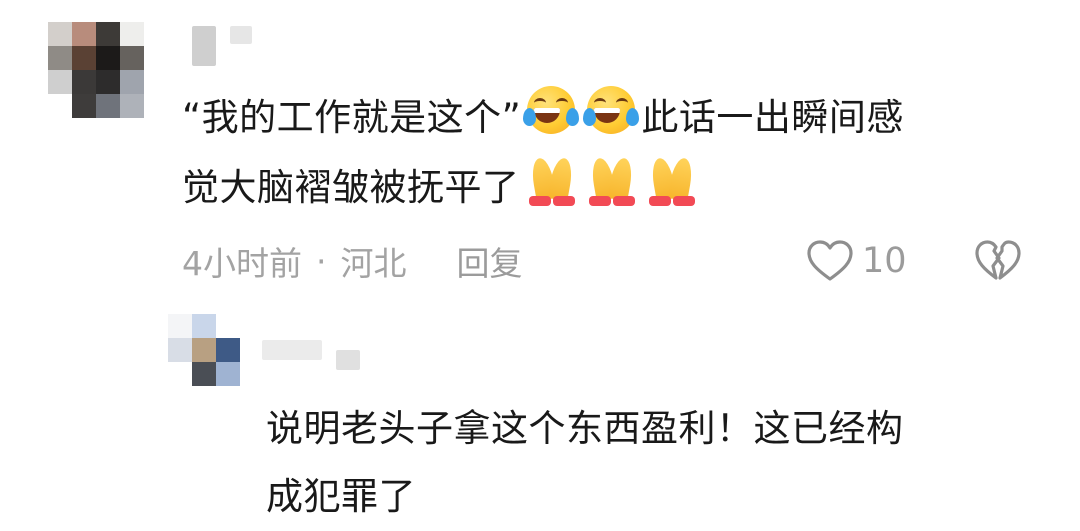 The height and width of the screenshot is (531, 1080). I want to click on comment-line-1: “我的工作就是这个” 此话一出瞬间感, so click(617, 117).